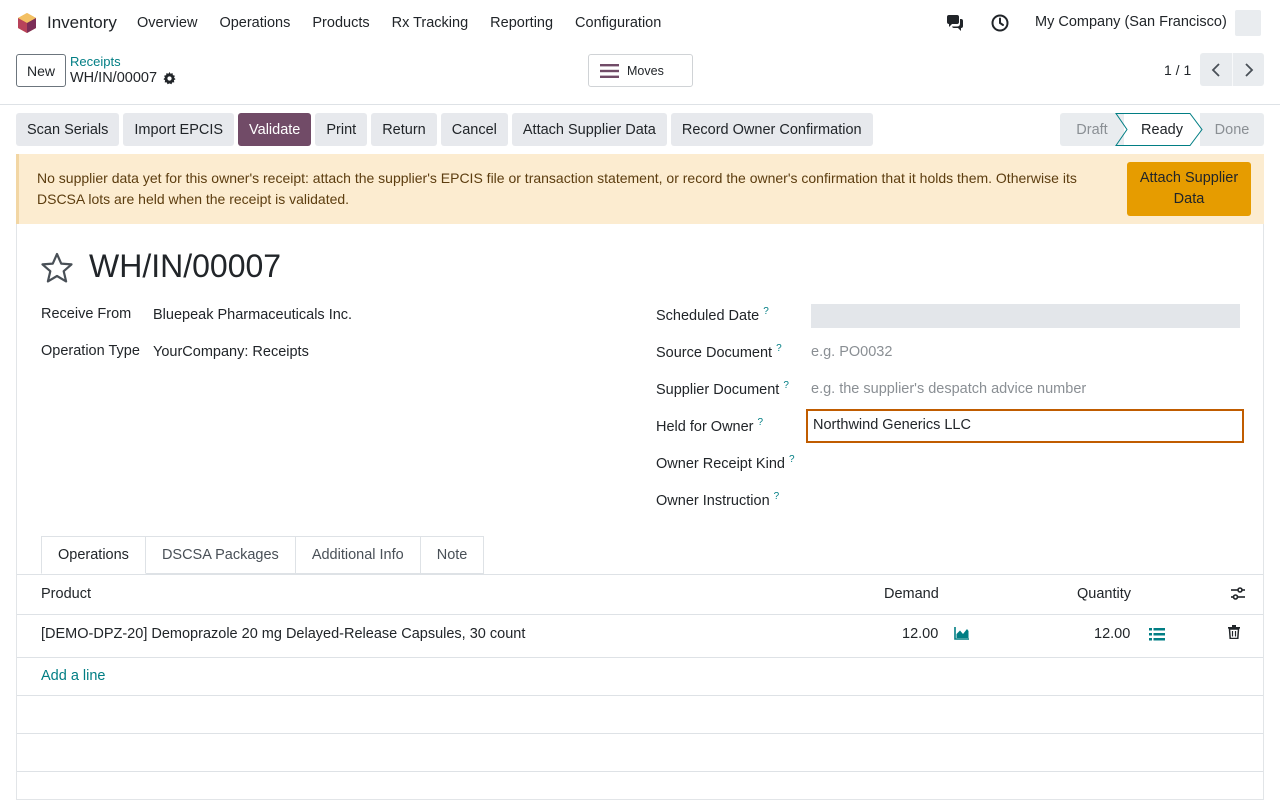 The image size is (1280, 800). I want to click on cancel-button: Cancel, so click(474, 129).